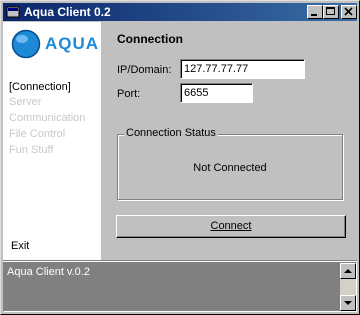 This screenshot has height=315, width=360. What do you see at coordinates (48, 272) in the screenshot?
I see `log-text: Aqua Client v.0.2` at bounding box center [48, 272].